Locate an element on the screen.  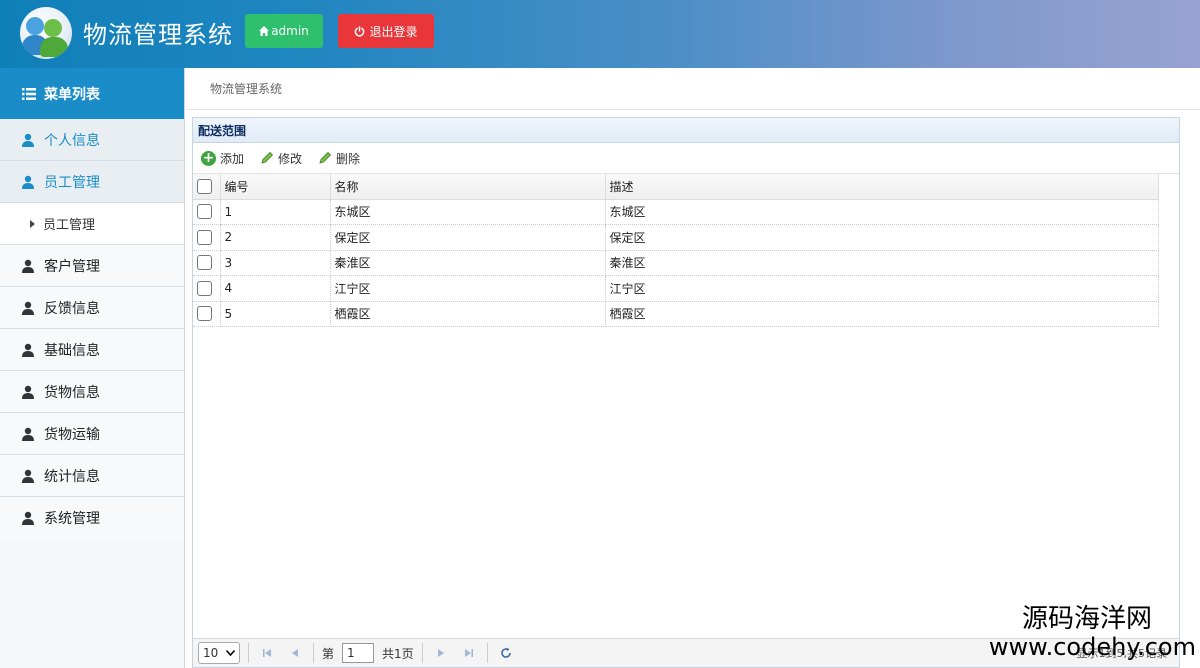
last-page-button is located at coordinates (469, 653).